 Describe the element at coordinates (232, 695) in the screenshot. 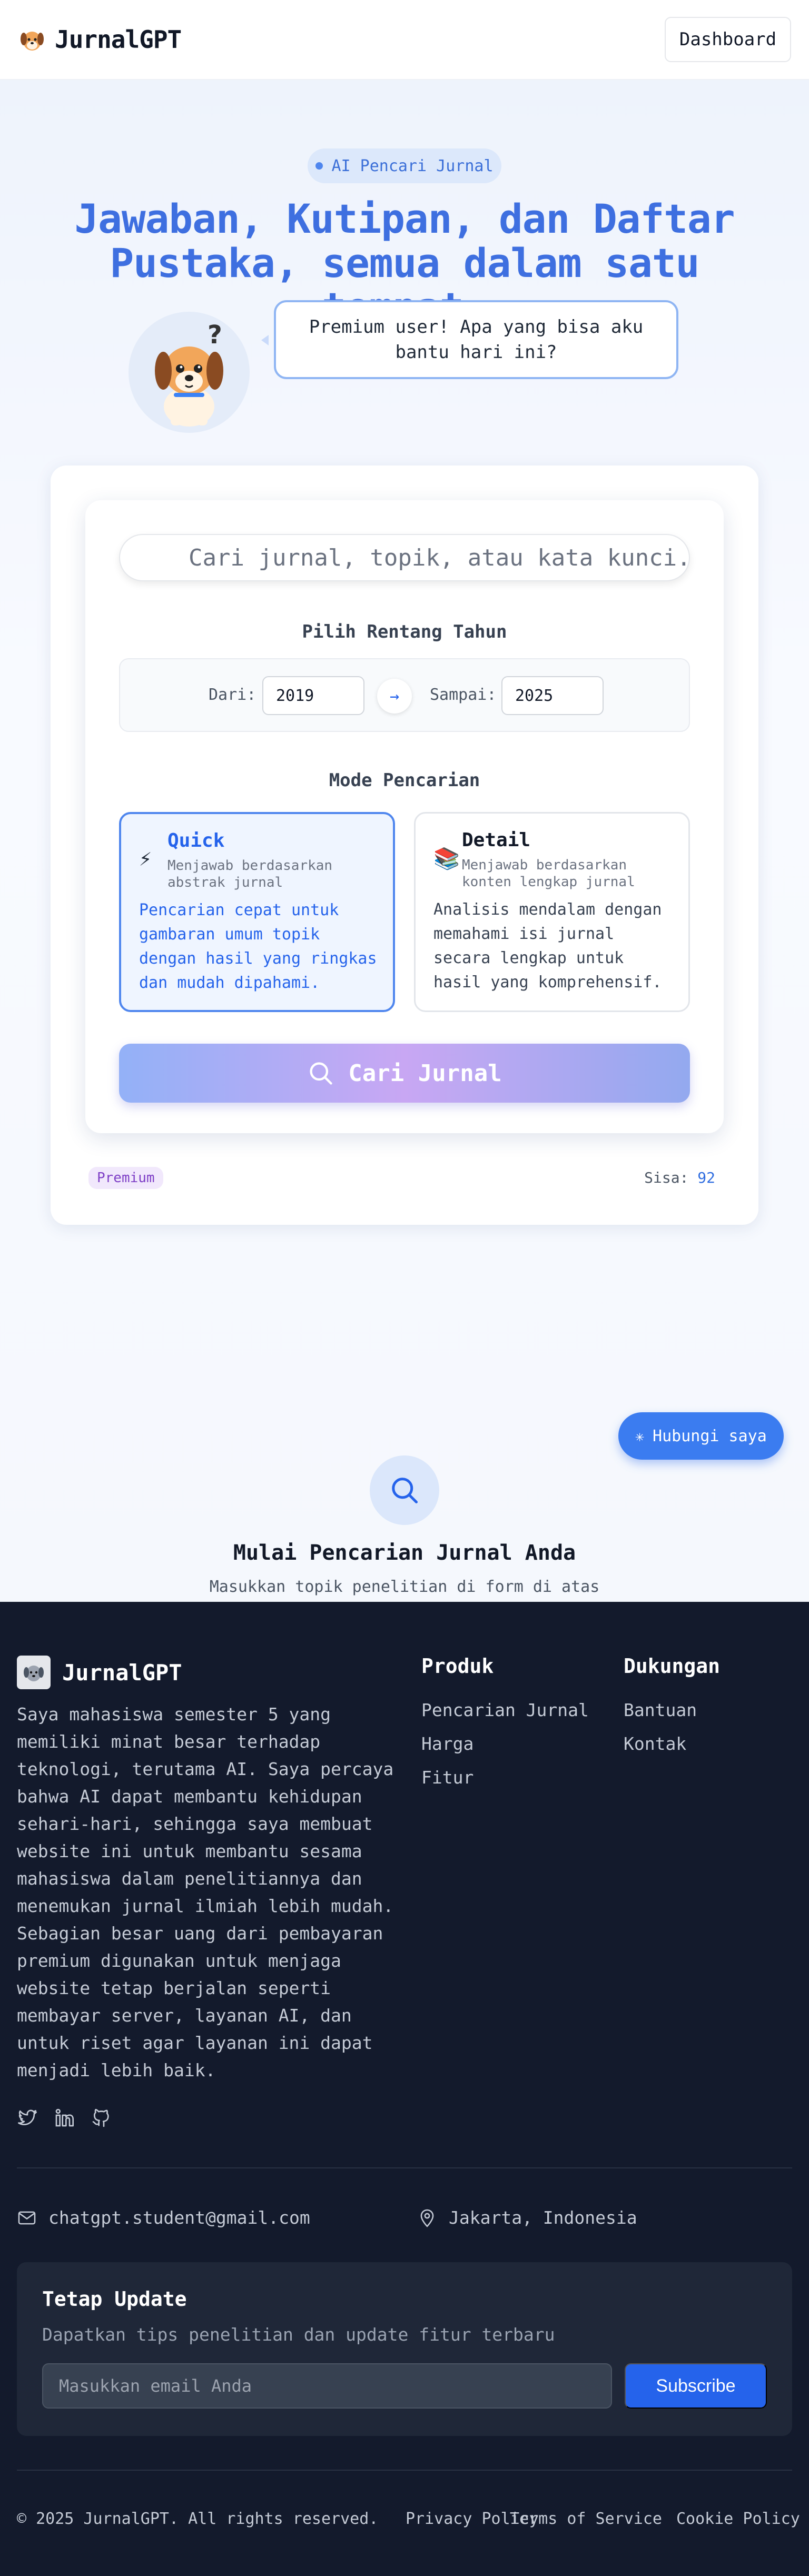

I see `from-label: Dari:` at that location.